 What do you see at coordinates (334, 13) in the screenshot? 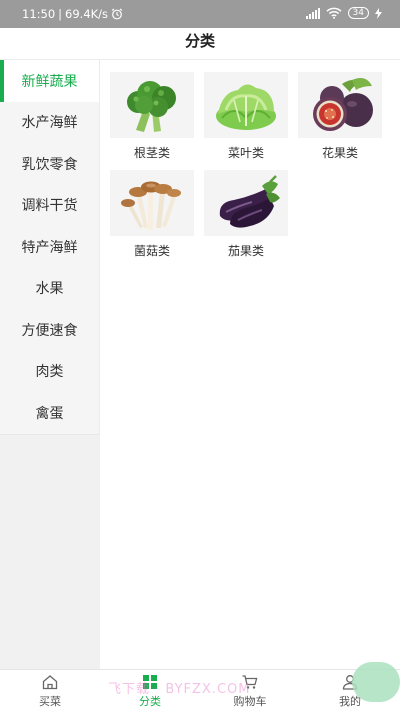
I see `wifi-icon` at bounding box center [334, 13].